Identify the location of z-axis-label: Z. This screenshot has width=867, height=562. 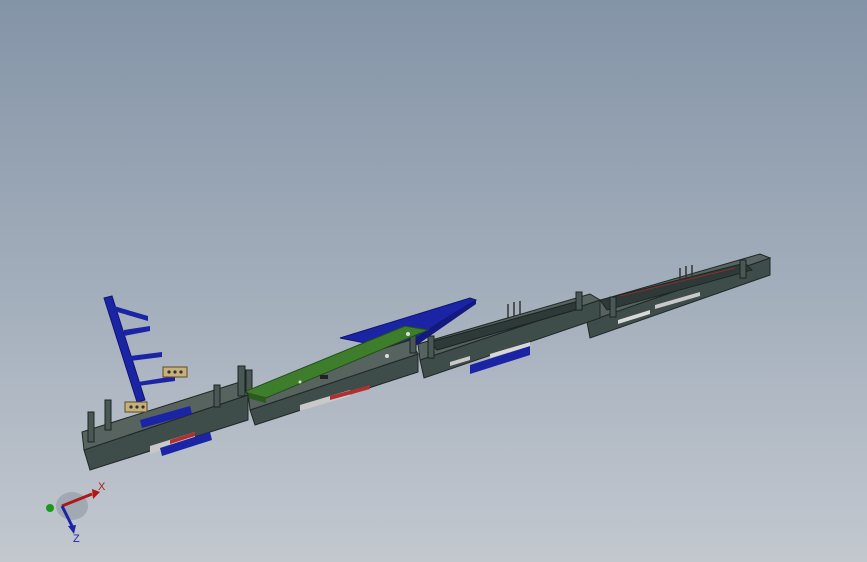
(76, 539).